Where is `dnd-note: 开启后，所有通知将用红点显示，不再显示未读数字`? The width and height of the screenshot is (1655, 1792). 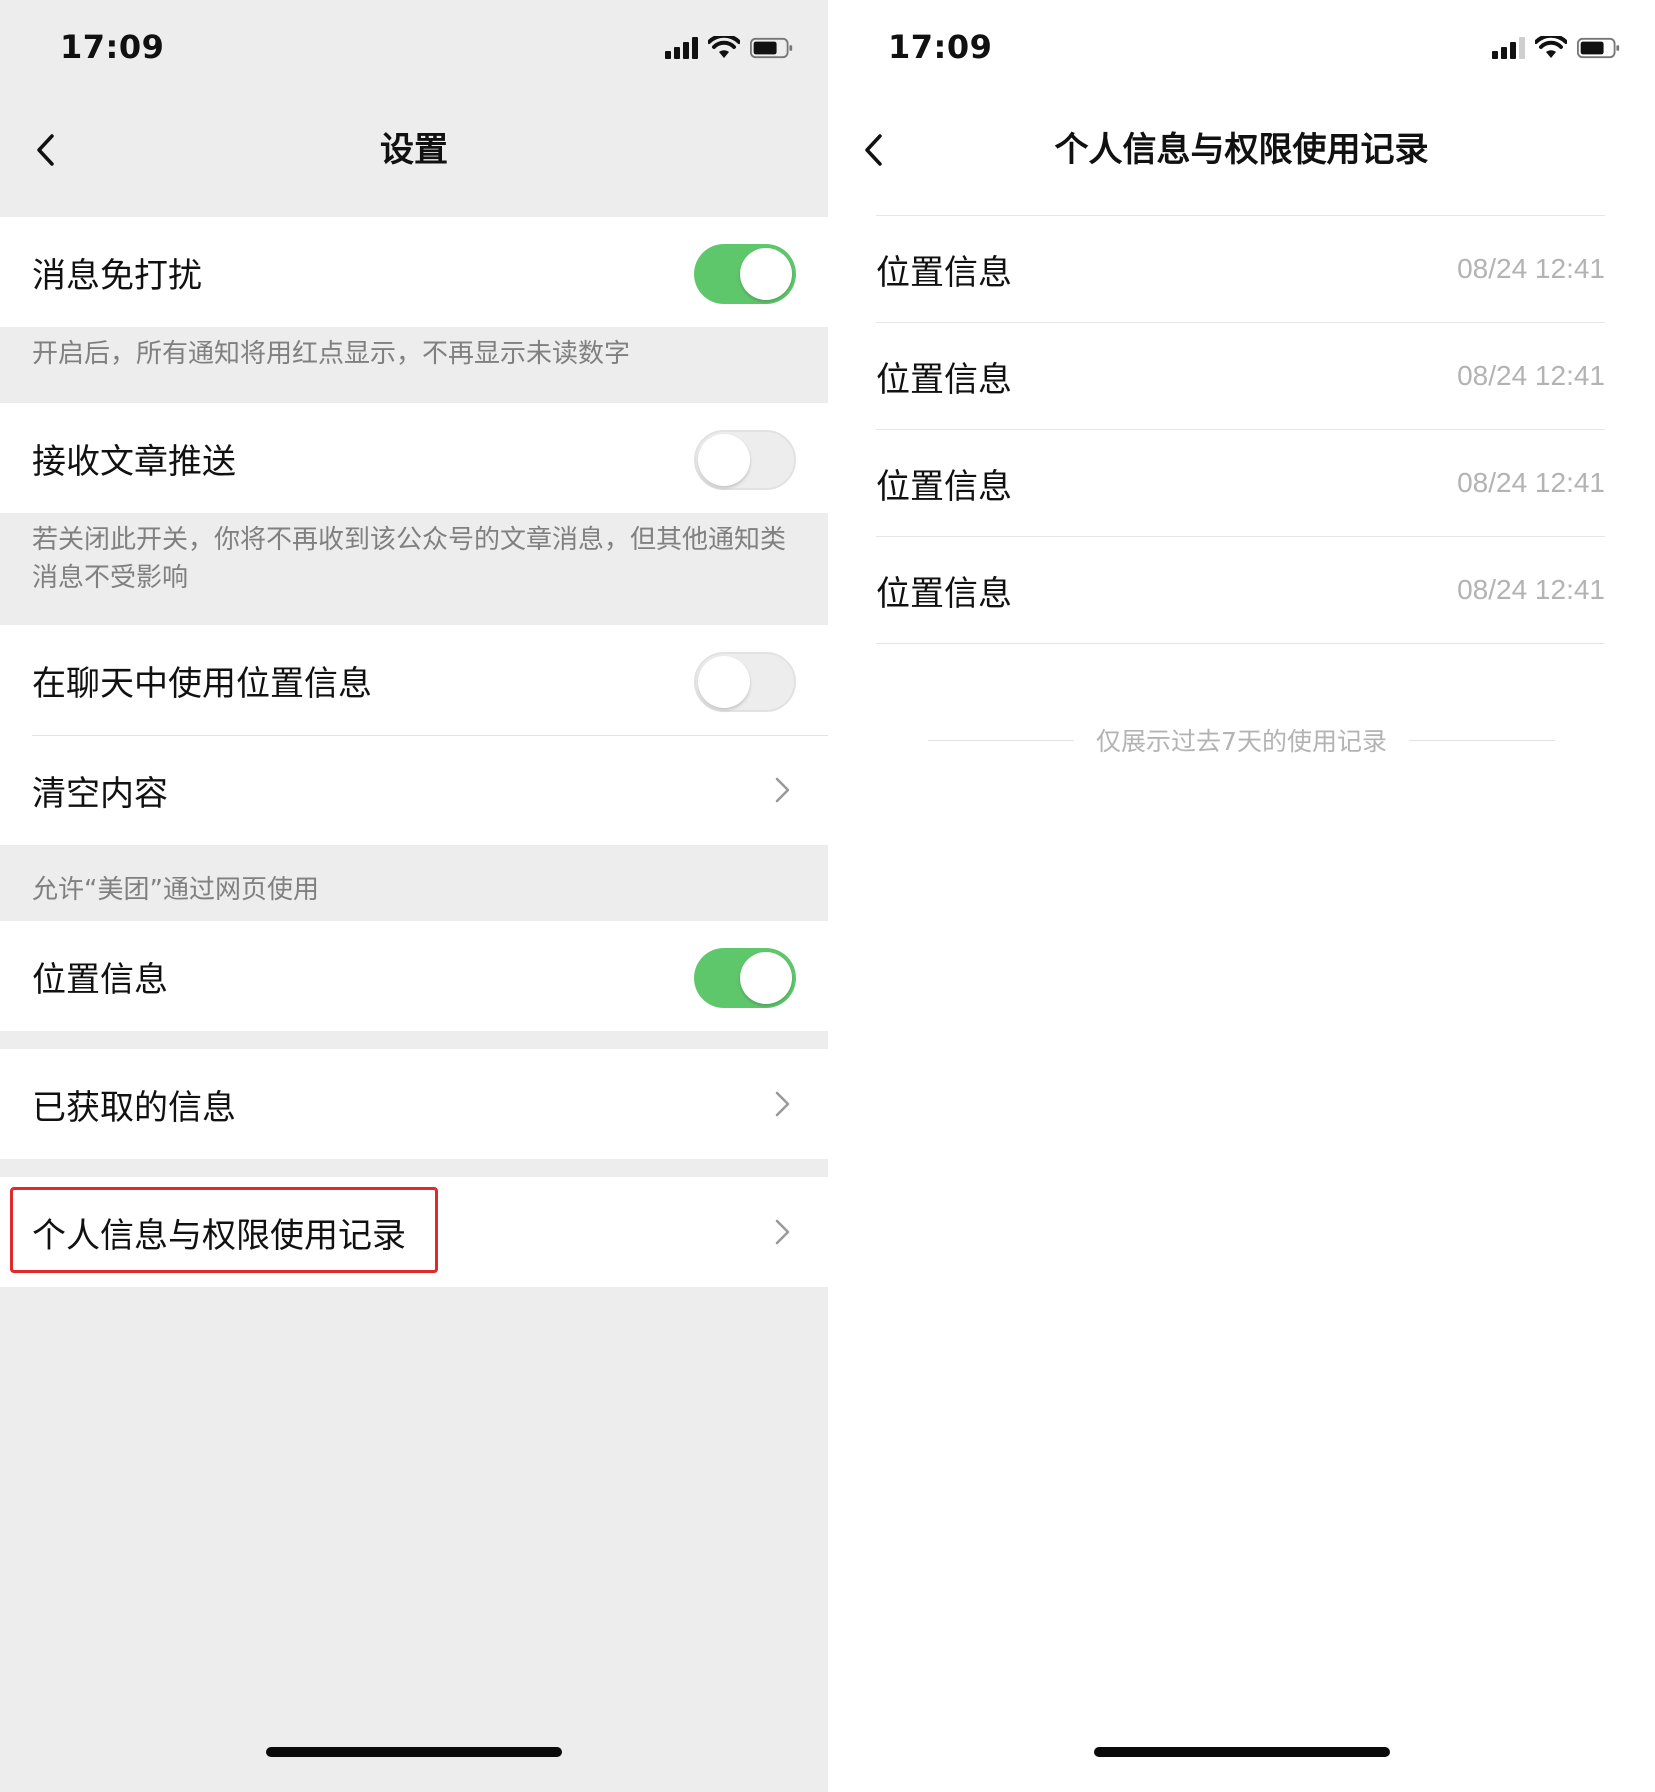
dnd-note: 开启后，所有通知将用红点显示，不再显示未读数字 is located at coordinates (331, 354).